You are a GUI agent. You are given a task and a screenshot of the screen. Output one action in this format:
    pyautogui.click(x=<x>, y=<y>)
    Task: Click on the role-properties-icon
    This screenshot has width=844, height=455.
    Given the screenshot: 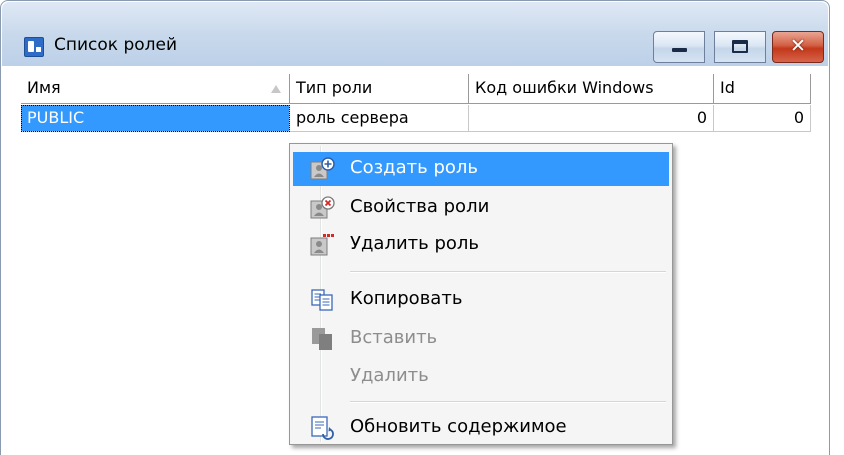 What is the action you would take?
    pyautogui.click(x=322, y=207)
    